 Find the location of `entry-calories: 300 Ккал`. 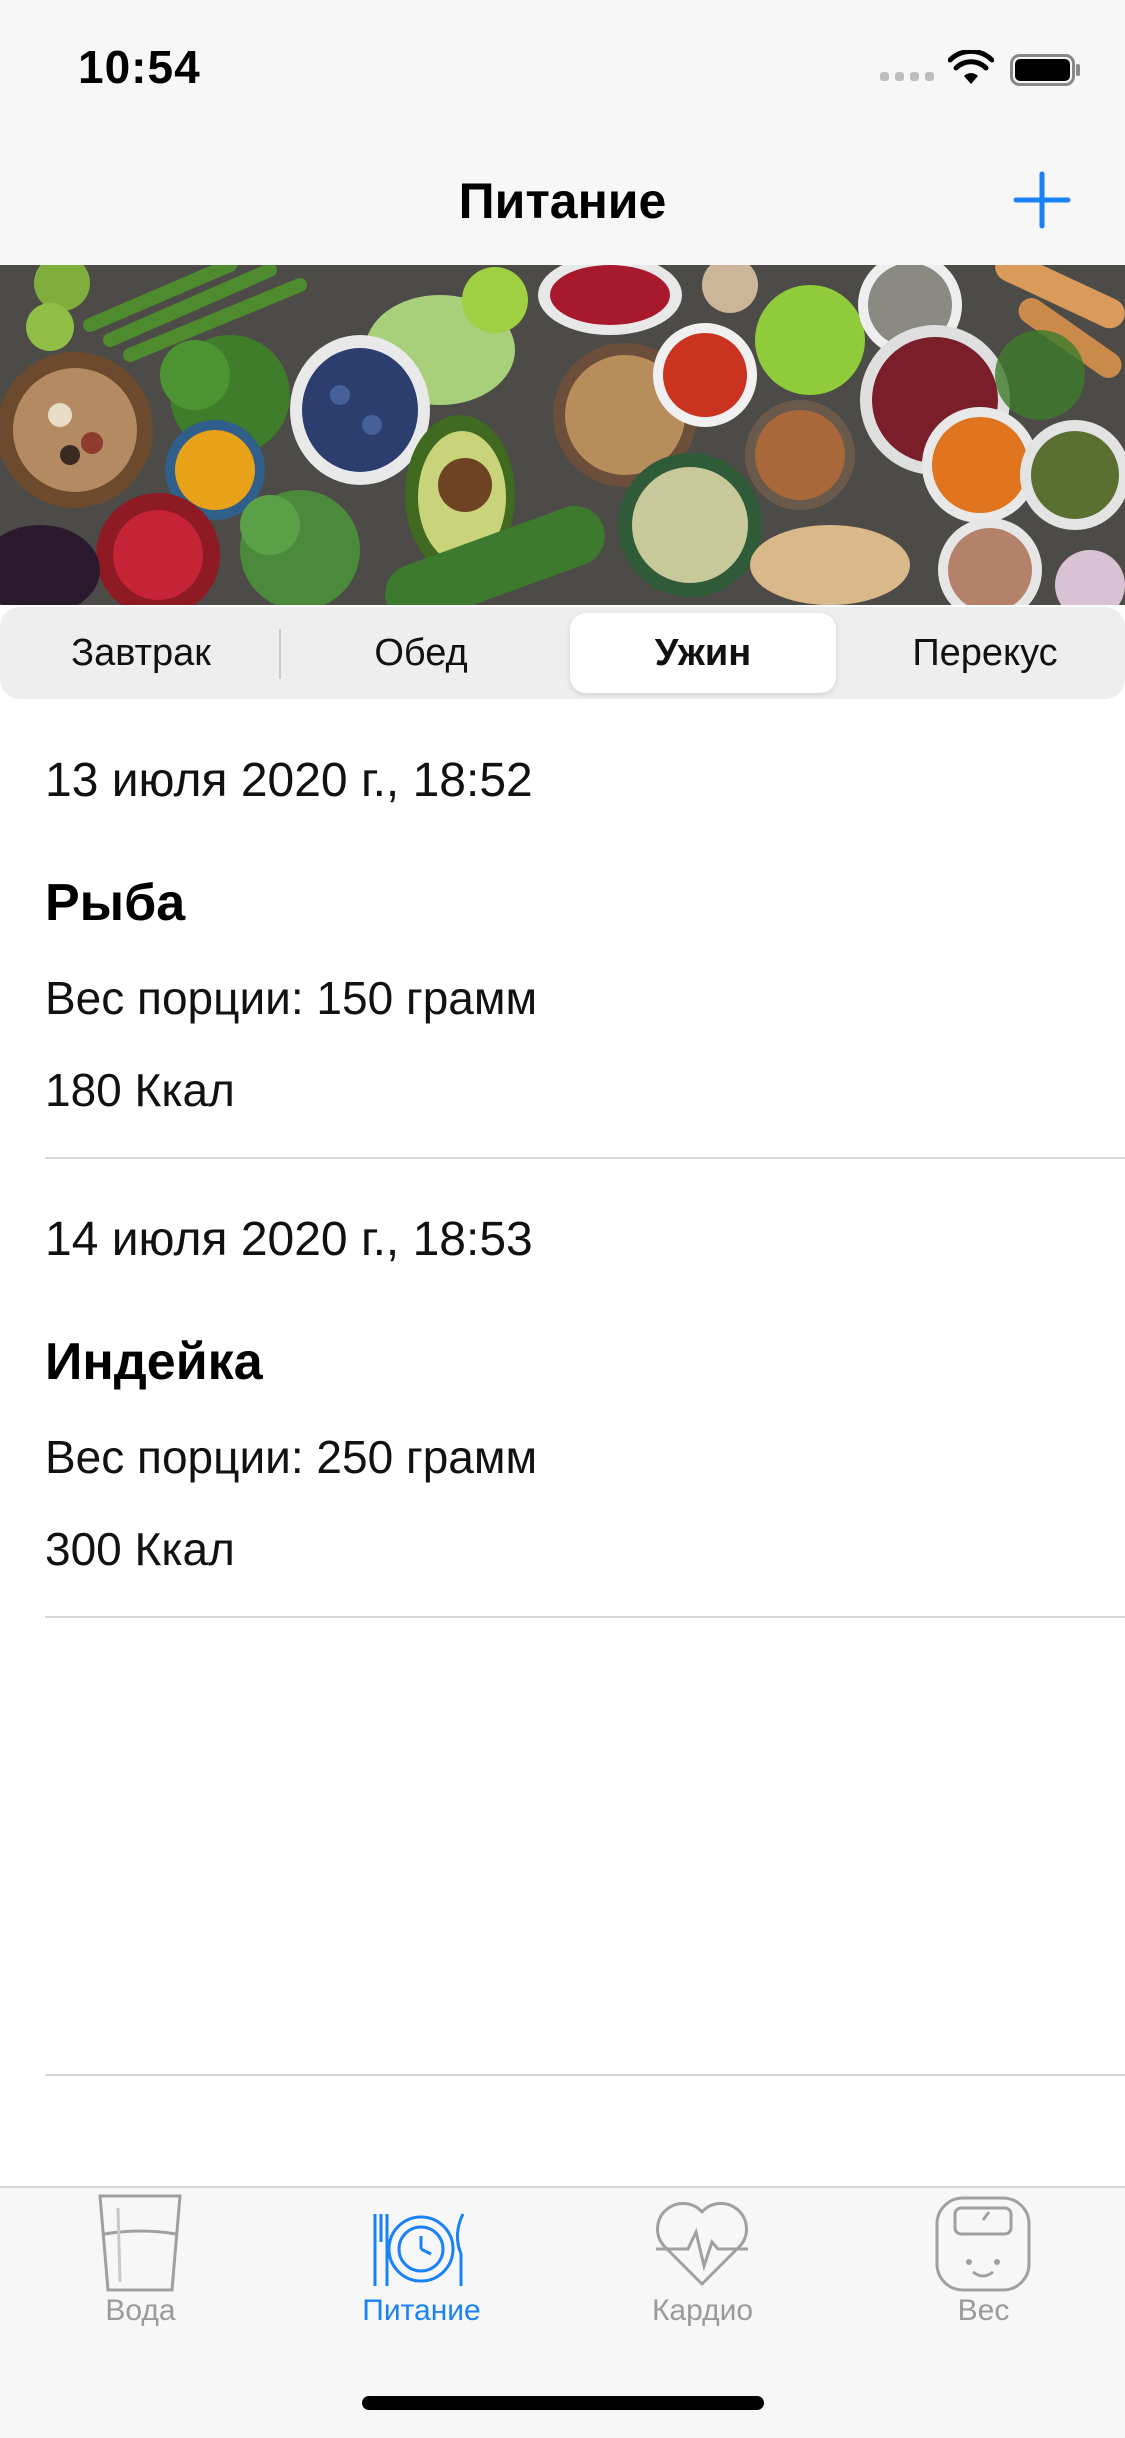

entry-calories: 300 Ккал is located at coordinates (140, 1549).